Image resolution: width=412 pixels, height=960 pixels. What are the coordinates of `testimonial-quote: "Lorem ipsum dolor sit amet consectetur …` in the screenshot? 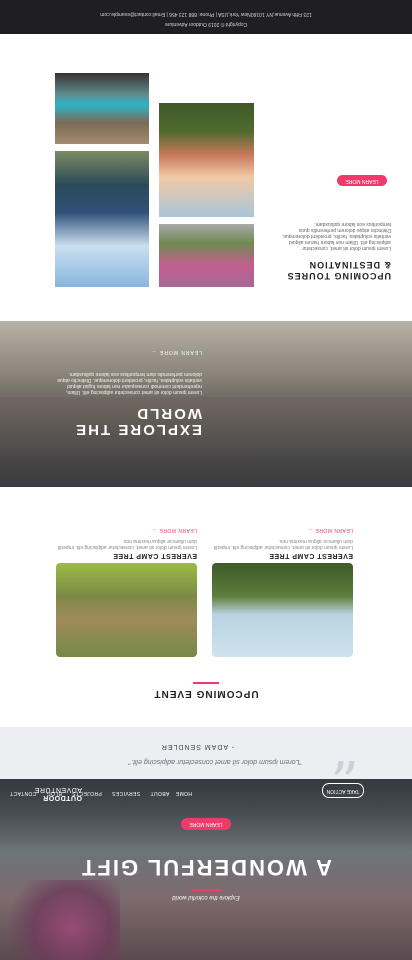 It's located at (215, 761).